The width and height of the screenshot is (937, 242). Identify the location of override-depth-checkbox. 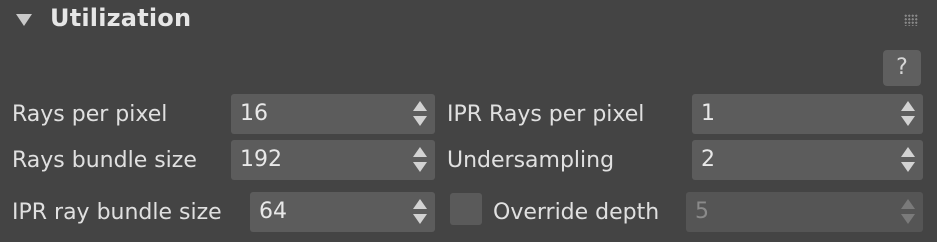
(466, 209).